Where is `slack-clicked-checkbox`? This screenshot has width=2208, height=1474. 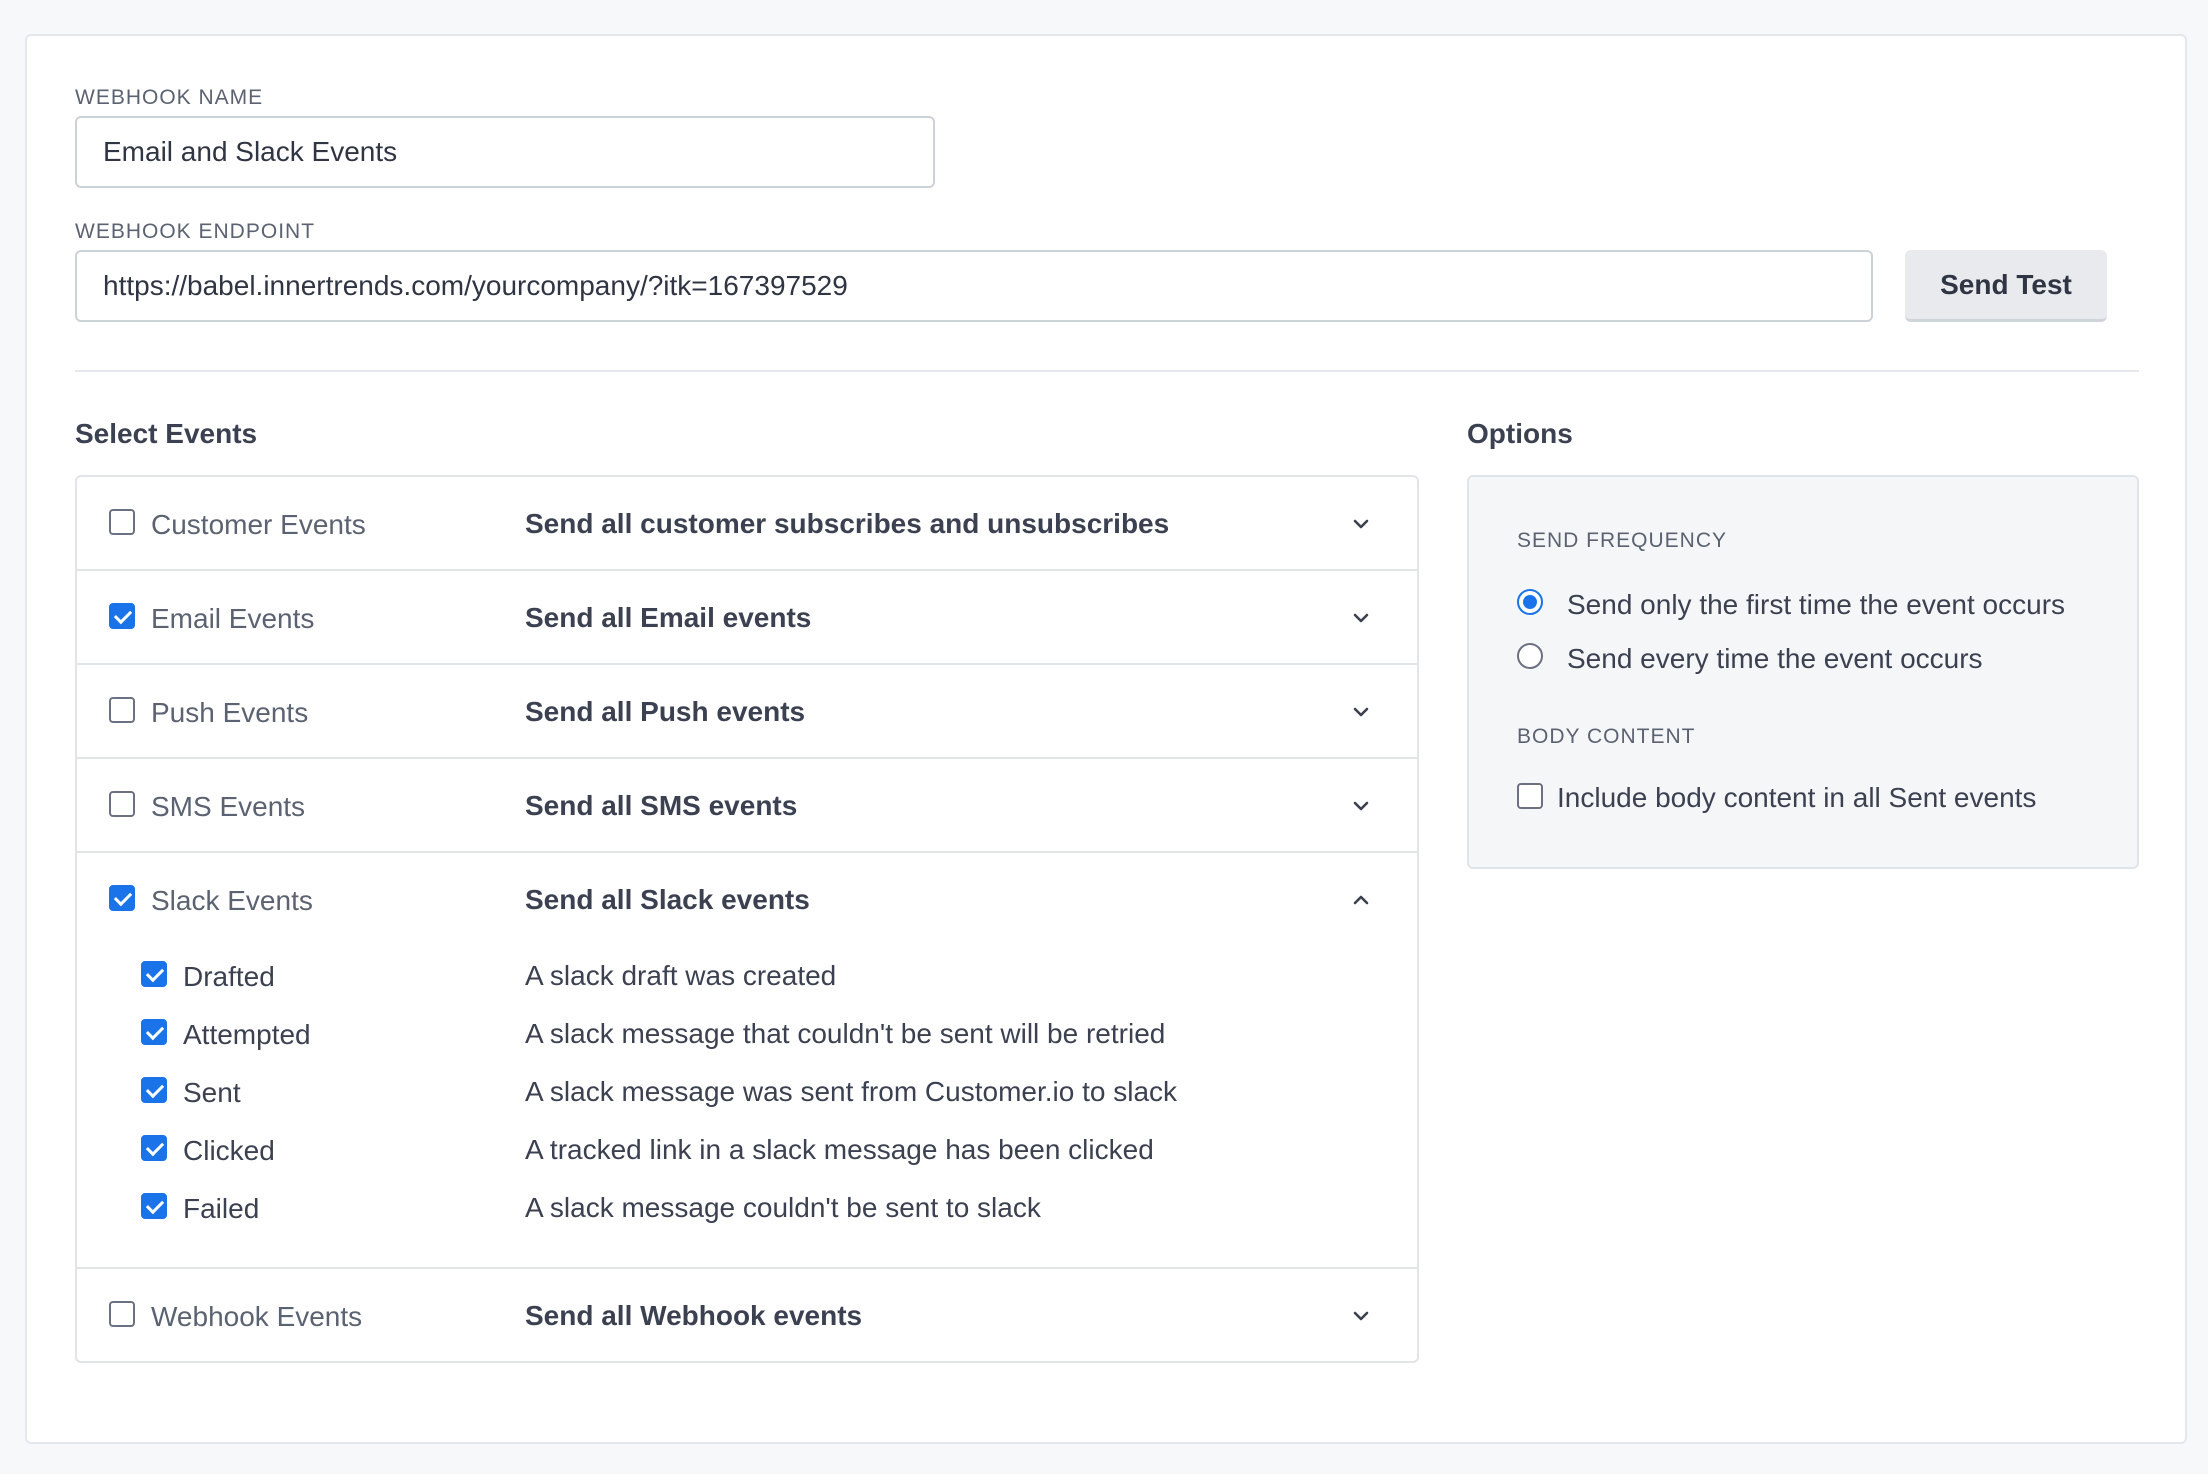 slack-clicked-checkbox is located at coordinates (154, 1148).